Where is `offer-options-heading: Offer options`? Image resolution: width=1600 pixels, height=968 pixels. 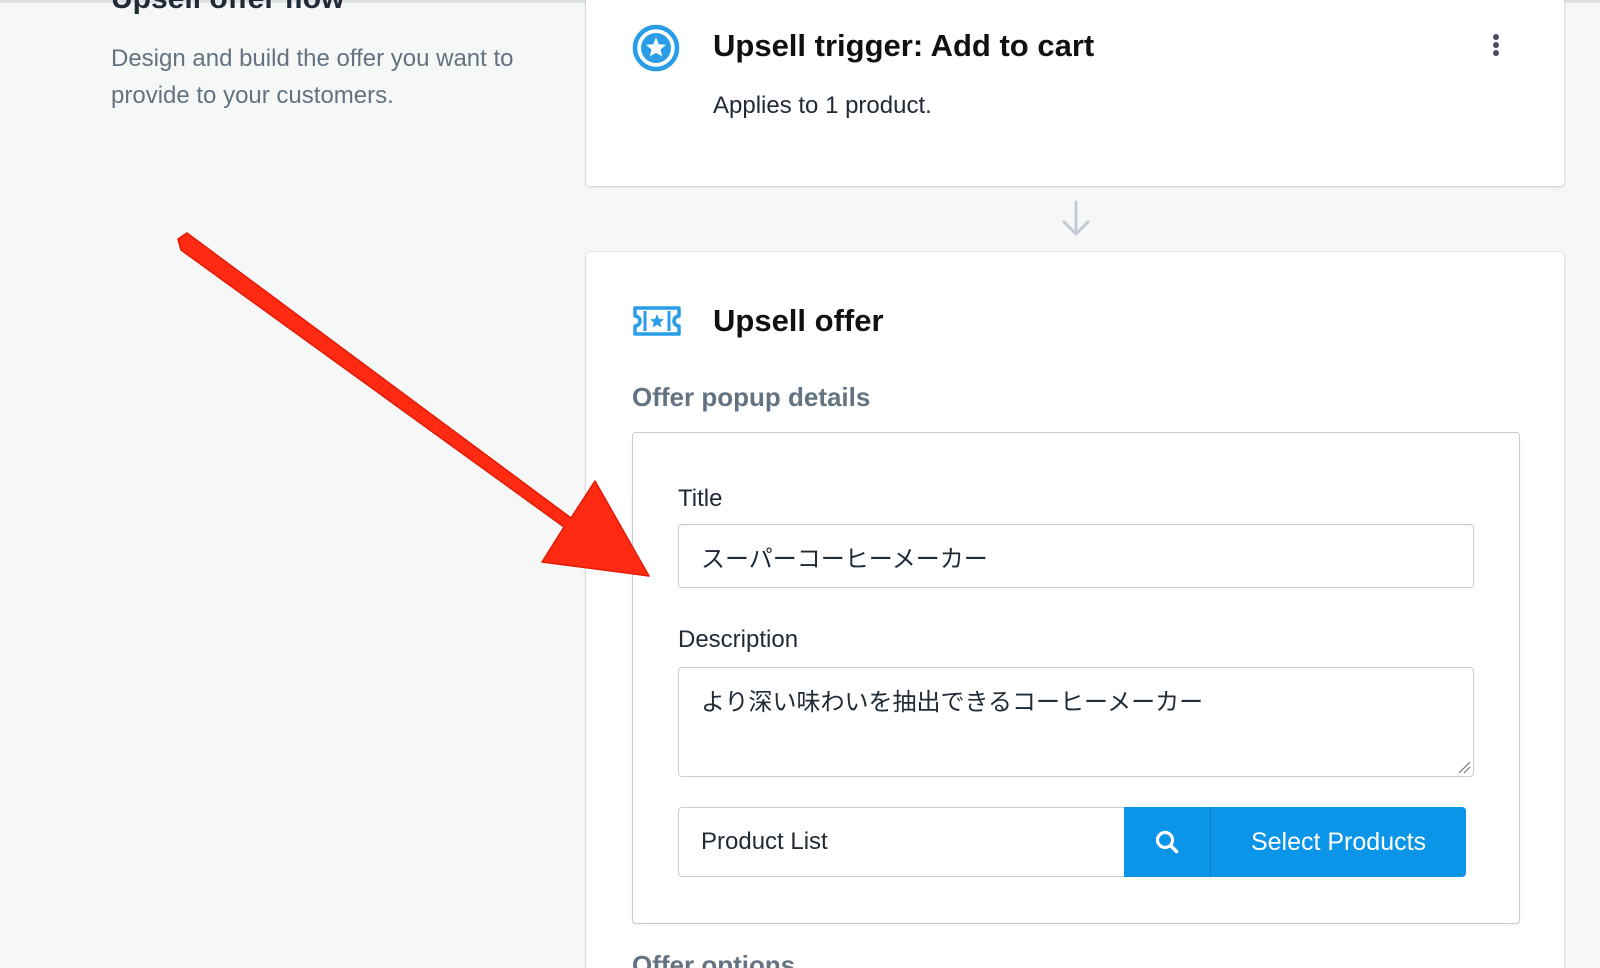 offer-options-heading: Offer options is located at coordinates (714, 959).